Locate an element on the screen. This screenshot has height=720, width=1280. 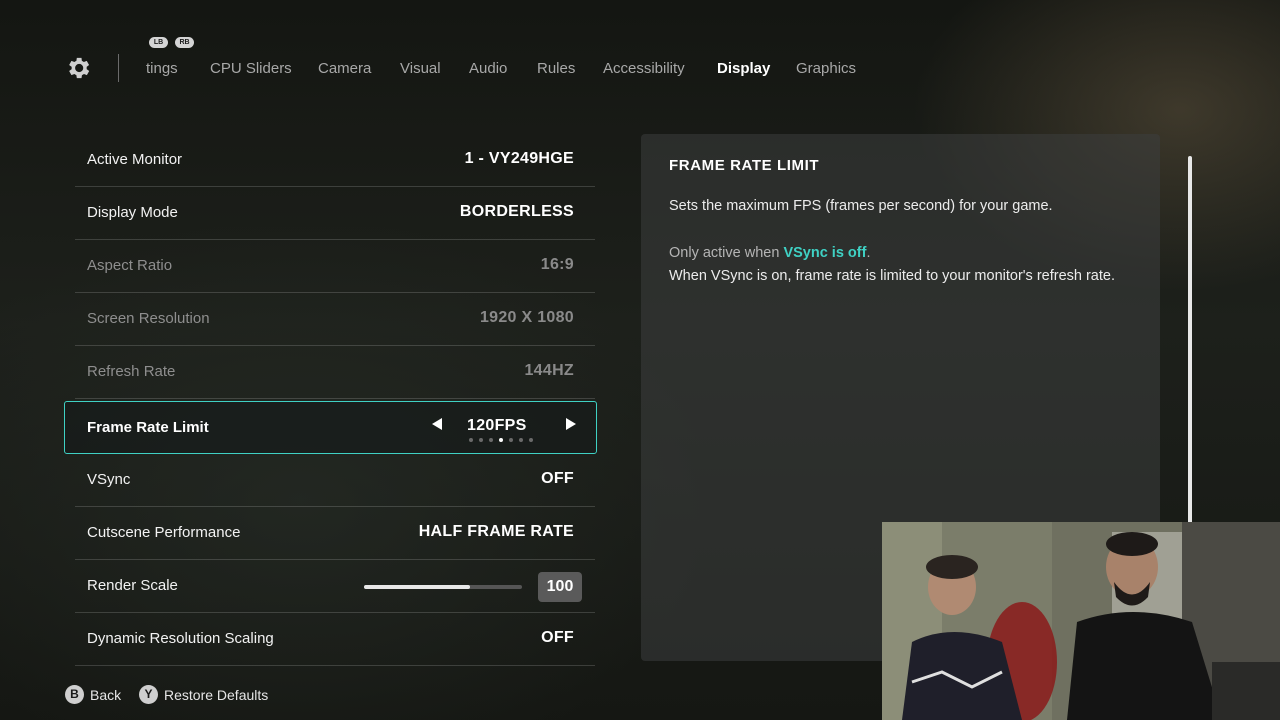
setting-label: Display Mode is located at coordinates (132, 212).